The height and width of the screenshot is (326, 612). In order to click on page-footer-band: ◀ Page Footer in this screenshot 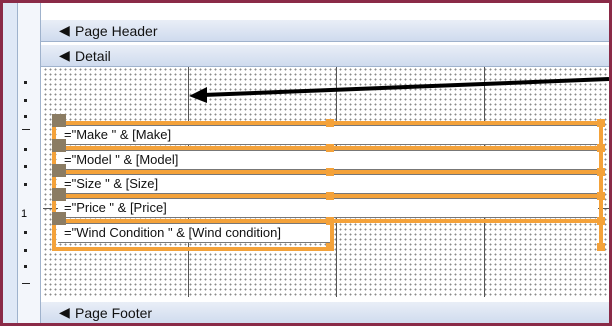, I will do `click(325, 312)`.